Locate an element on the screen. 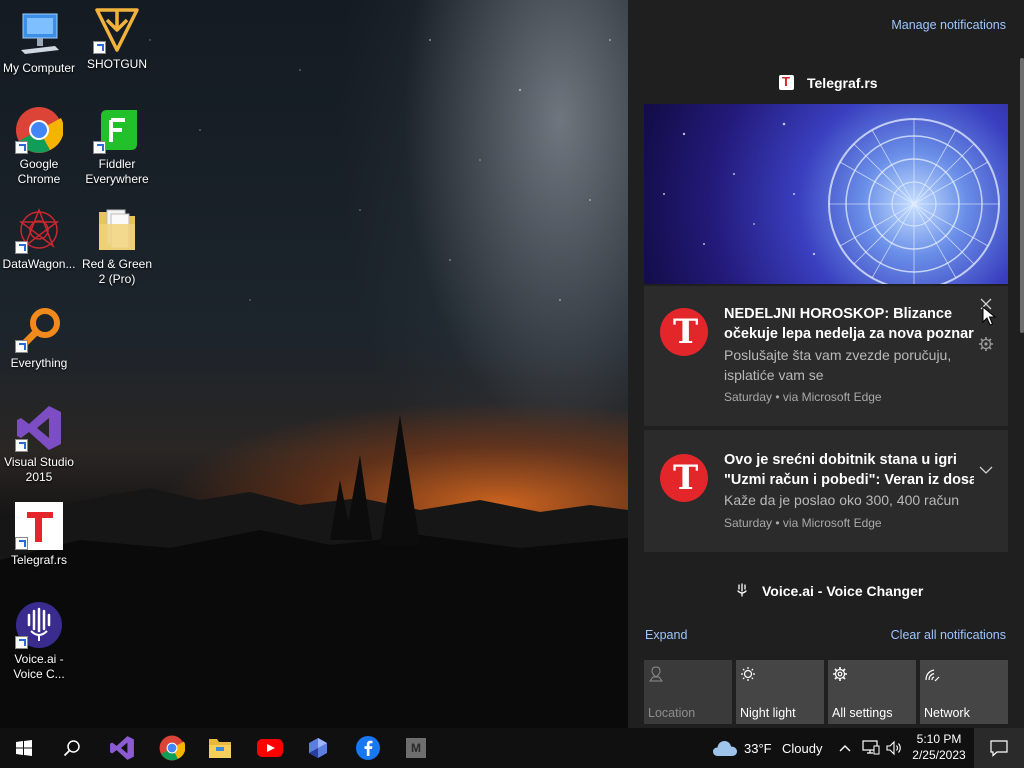 The height and width of the screenshot is (768, 1024). clock: 5:10 PM 2/25/2023 is located at coordinates (939, 748).